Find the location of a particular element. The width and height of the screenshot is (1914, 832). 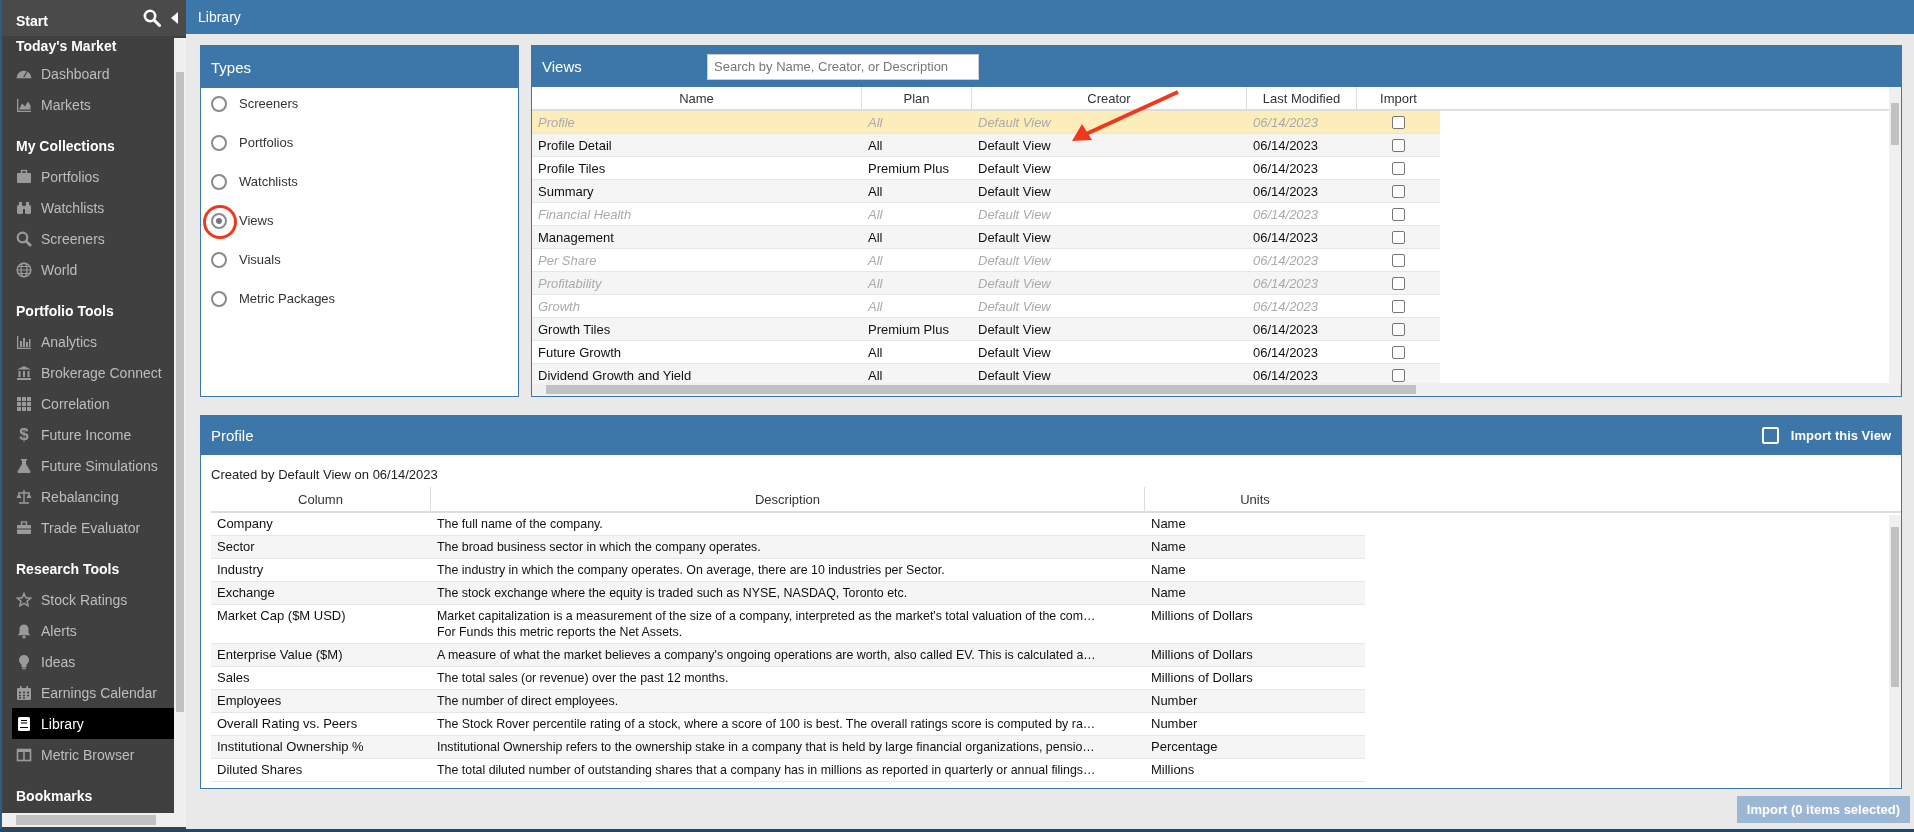

column-header: Import is located at coordinates (1398, 98).